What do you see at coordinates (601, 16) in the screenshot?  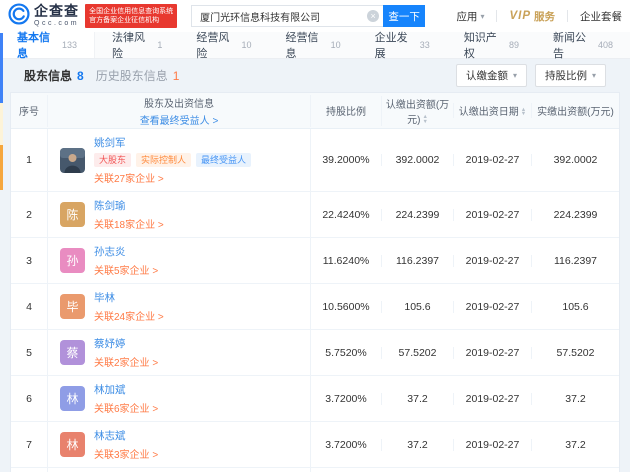 I see `menu-package: 企业套餐` at bounding box center [601, 16].